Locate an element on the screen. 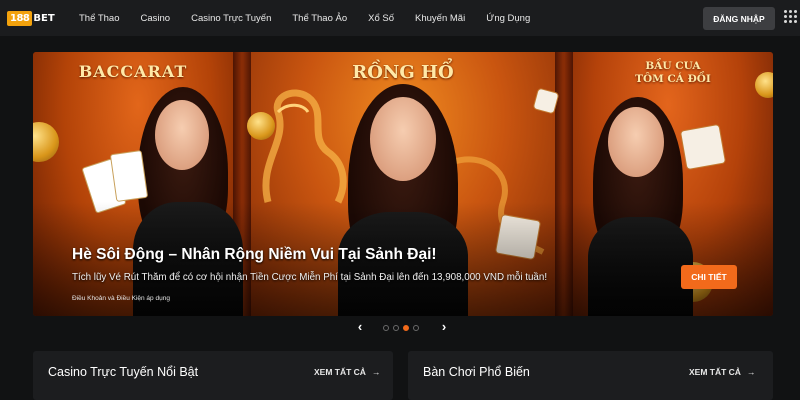 This screenshot has width=800, height=400. nav-item-sports: Thể Thao is located at coordinates (99, 18).